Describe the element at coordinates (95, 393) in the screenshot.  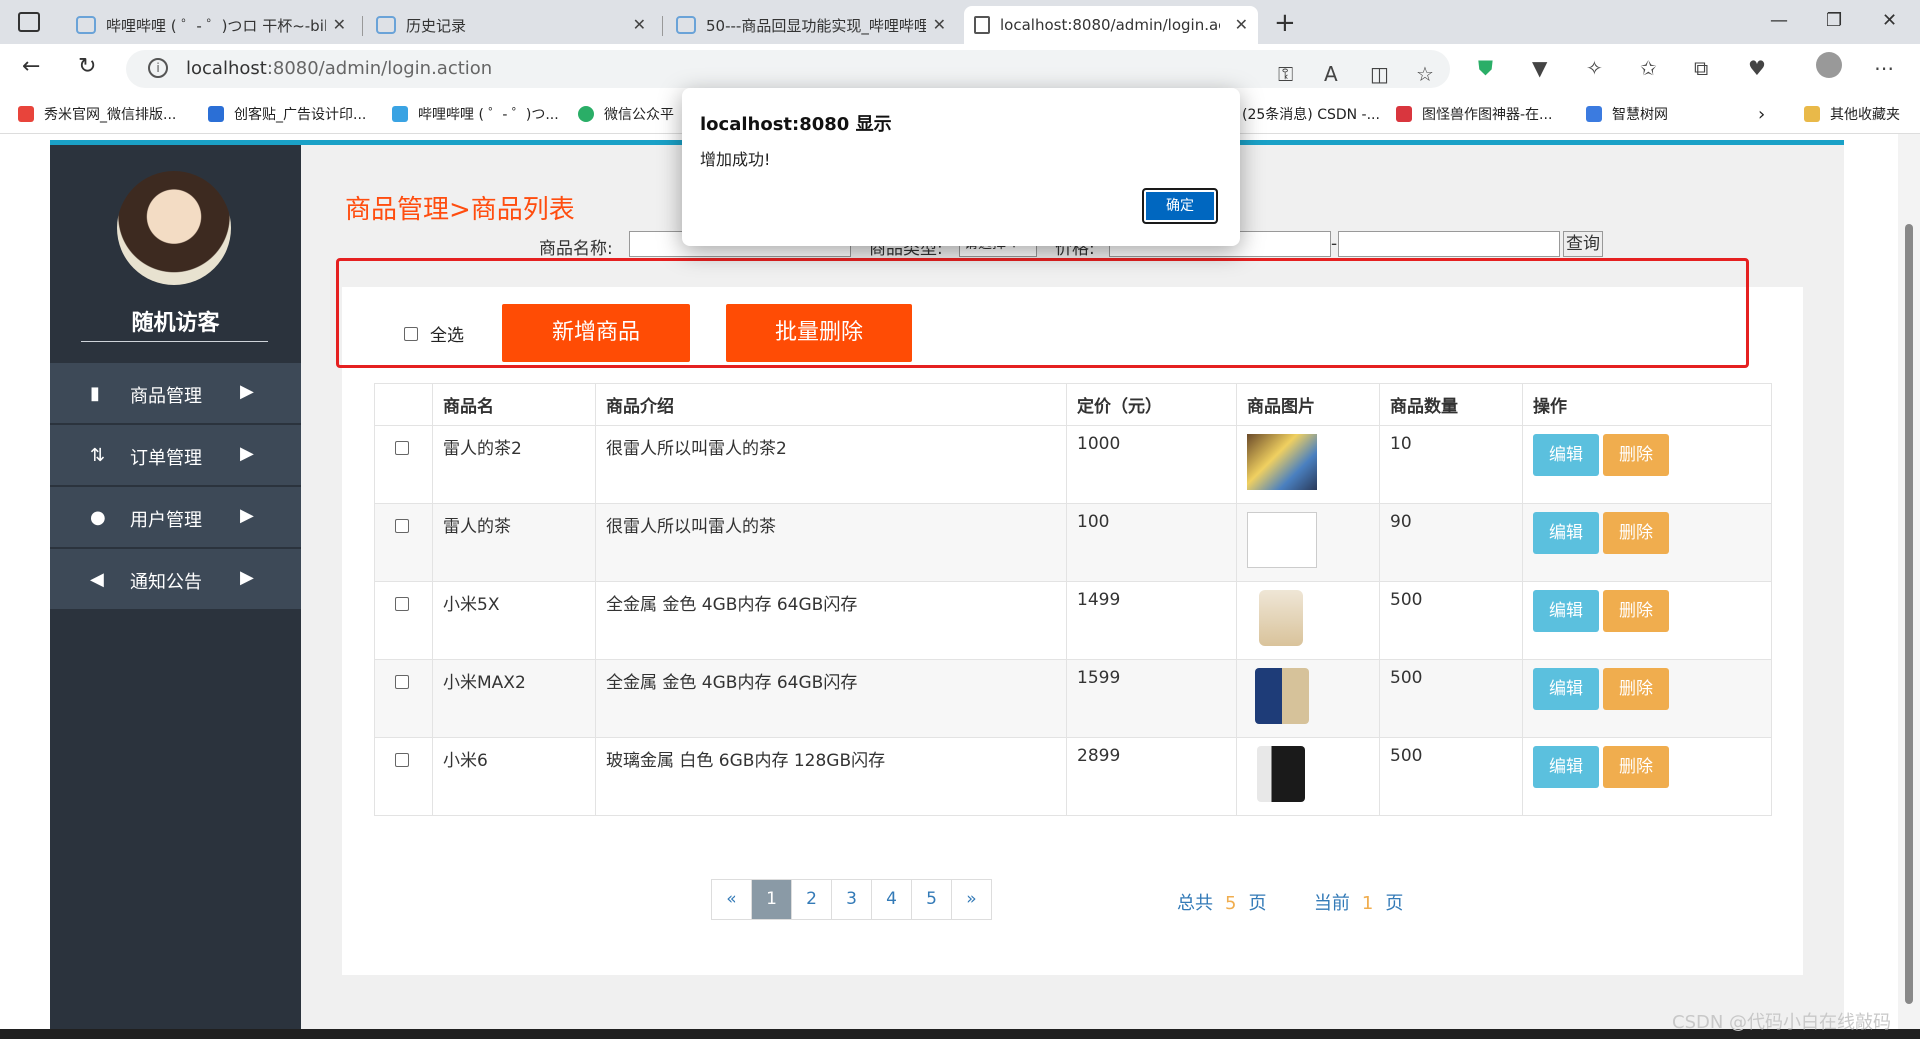
I see `book-icon: ▮` at that location.